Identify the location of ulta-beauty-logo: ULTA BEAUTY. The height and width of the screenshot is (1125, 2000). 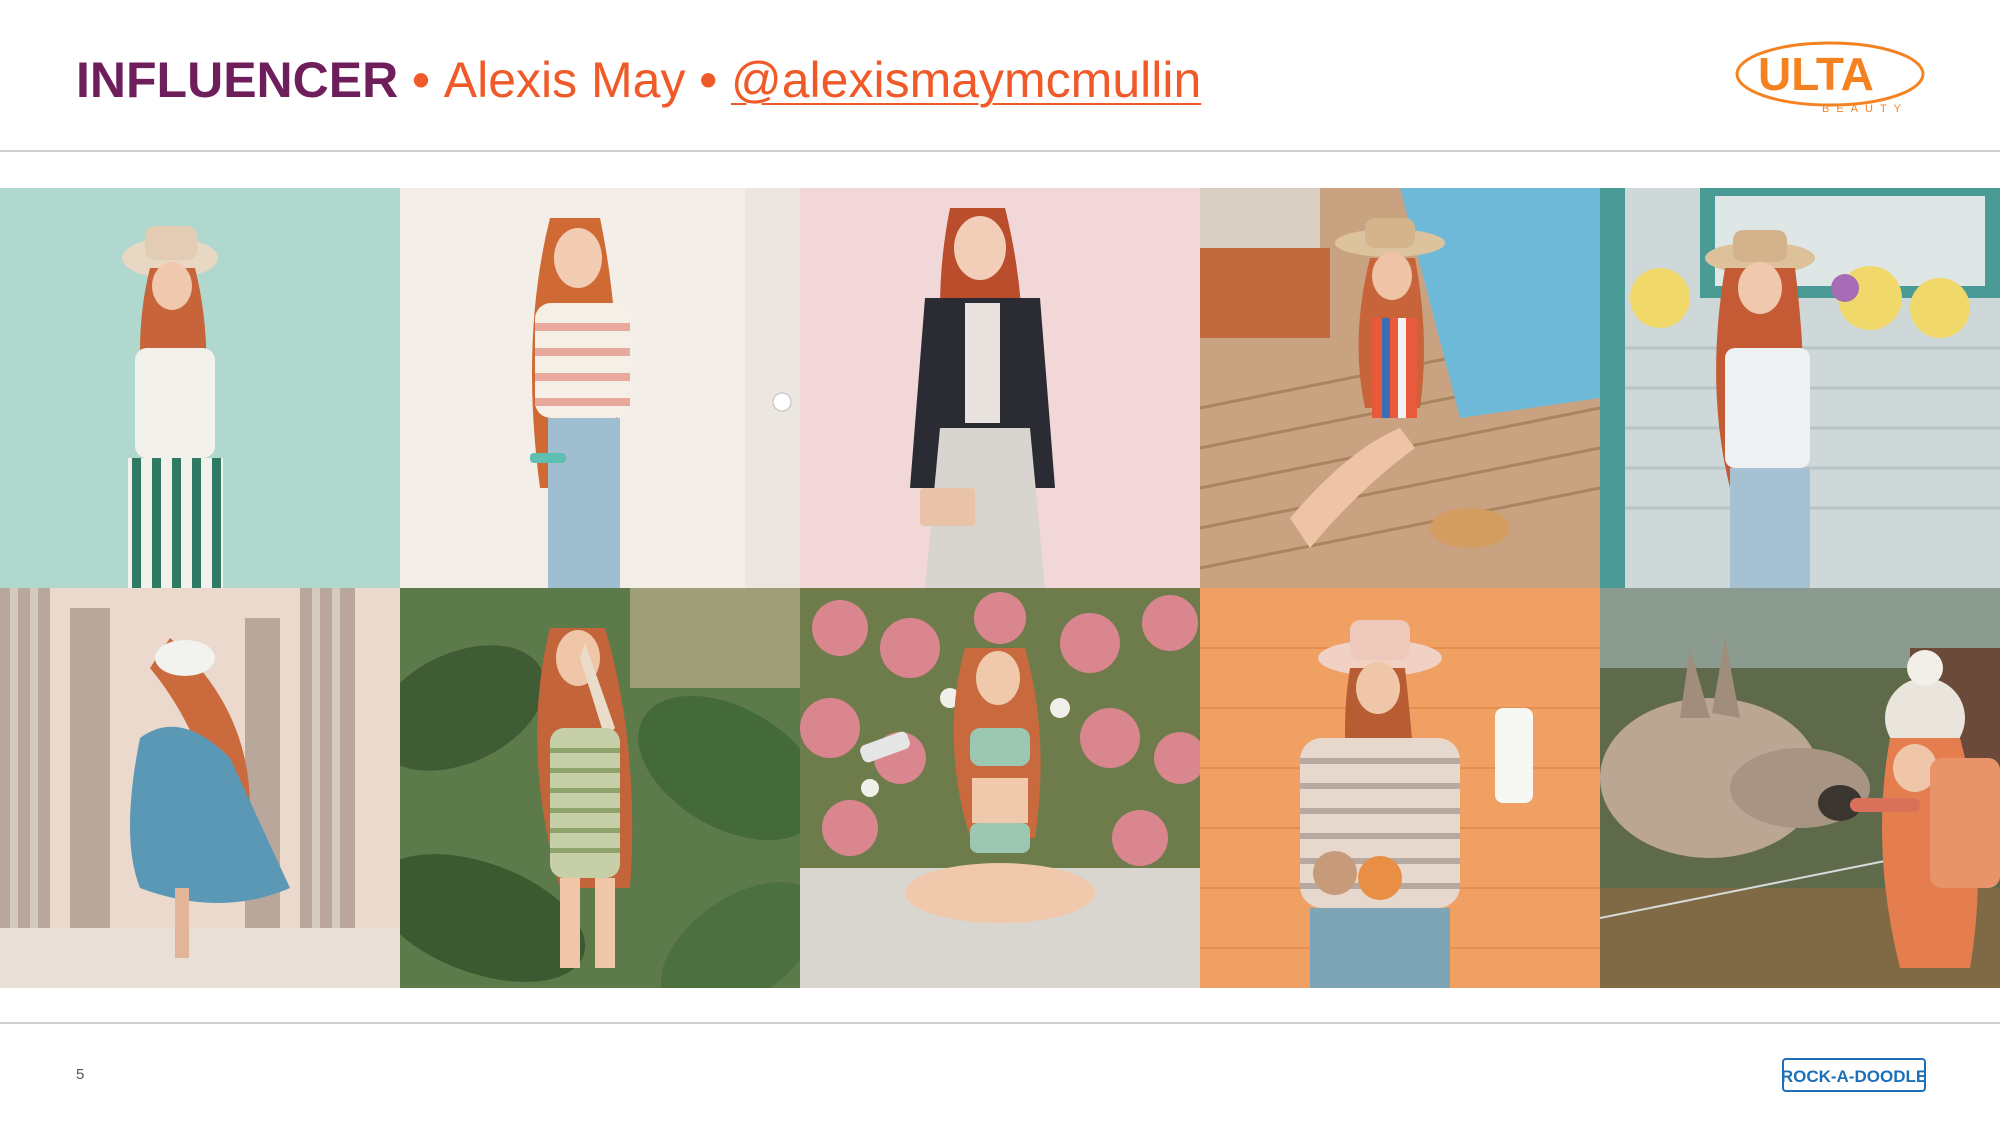
(1830, 78).